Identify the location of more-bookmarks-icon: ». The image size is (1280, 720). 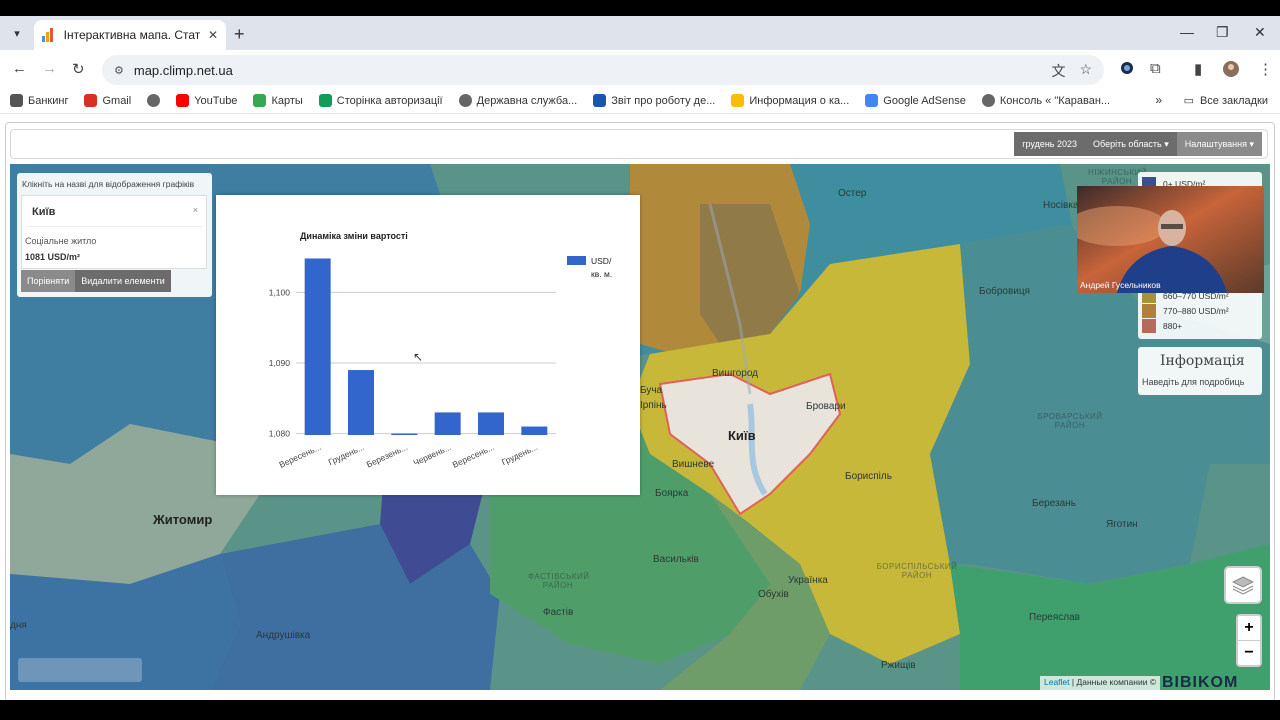
(1158, 100).